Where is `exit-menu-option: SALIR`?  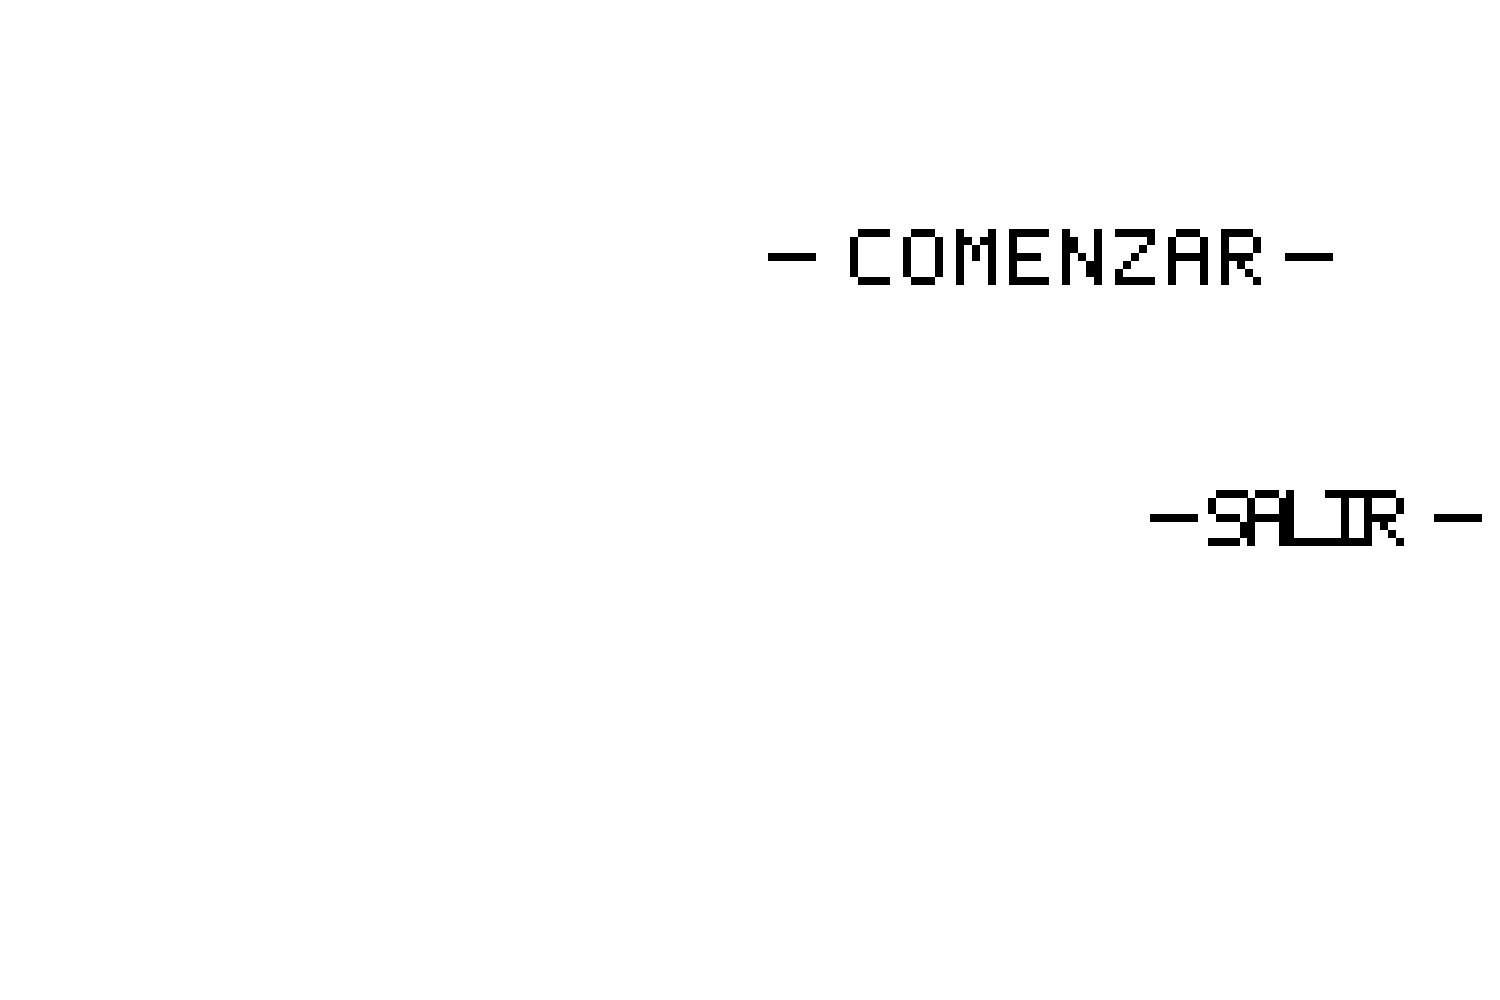 exit-menu-option: SALIR is located at coordinates (1316, 518).